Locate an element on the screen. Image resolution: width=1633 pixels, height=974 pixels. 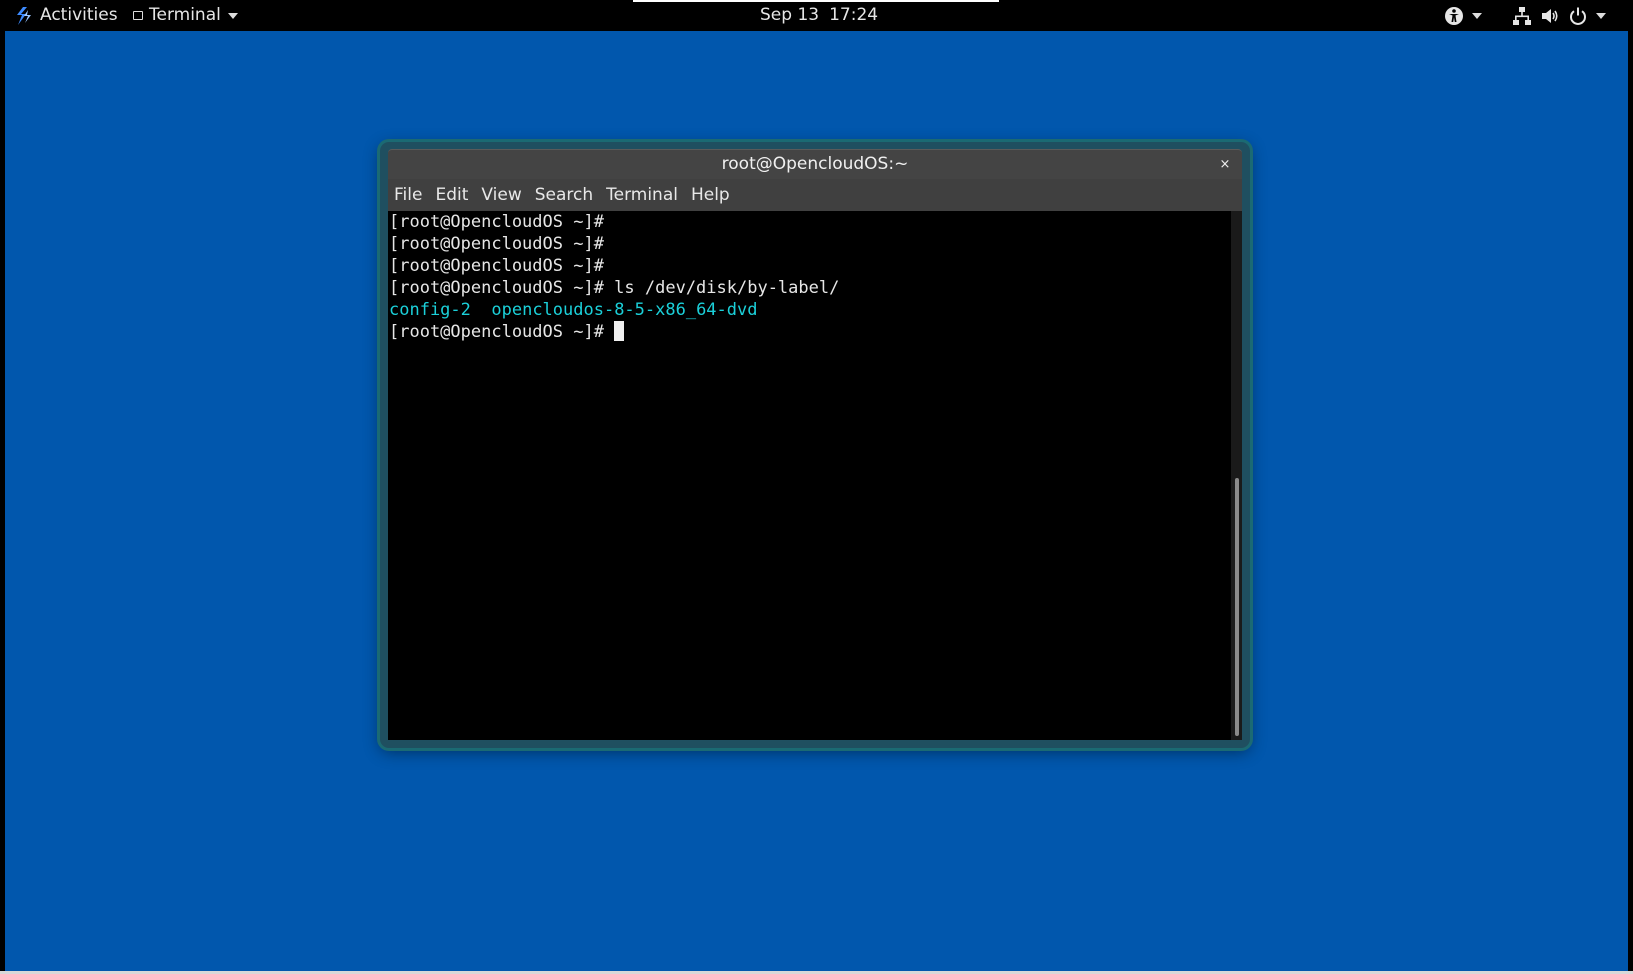
accessibility-menu is located at coordinates (1463, 15).